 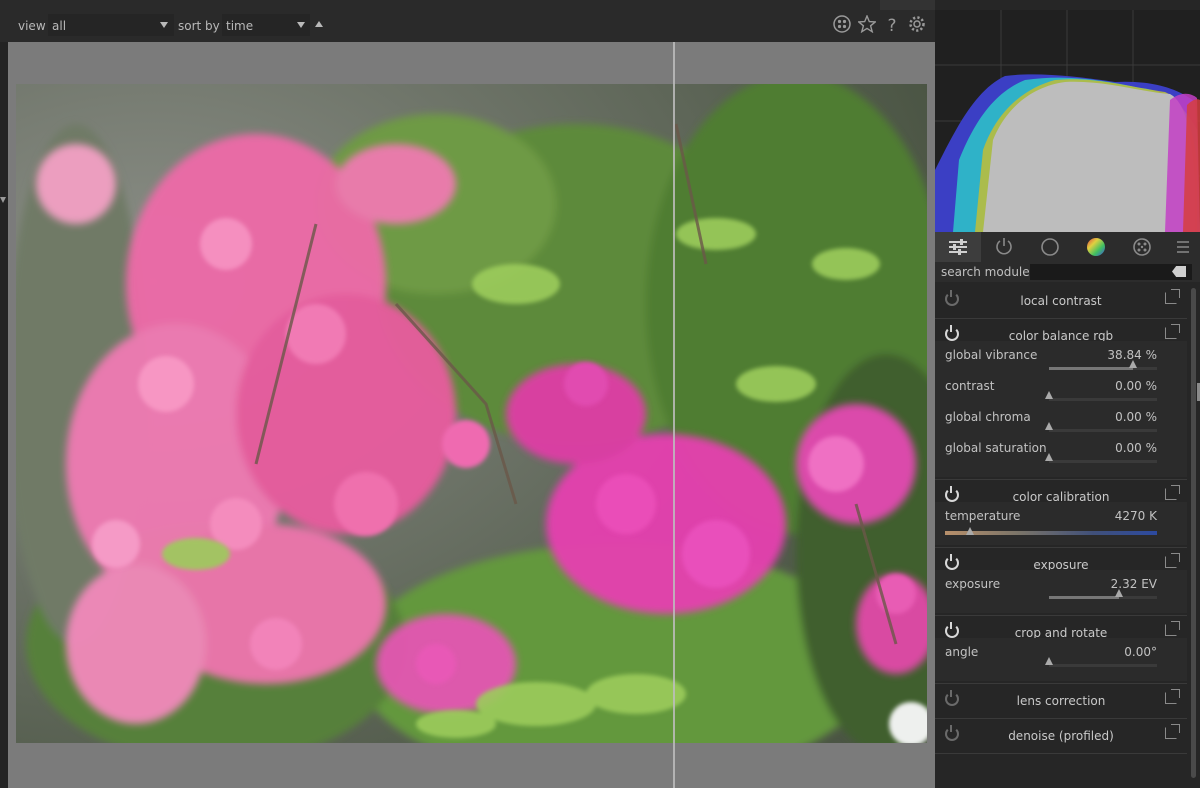 I want to click on gear-icon, so click(x=917, y=26).